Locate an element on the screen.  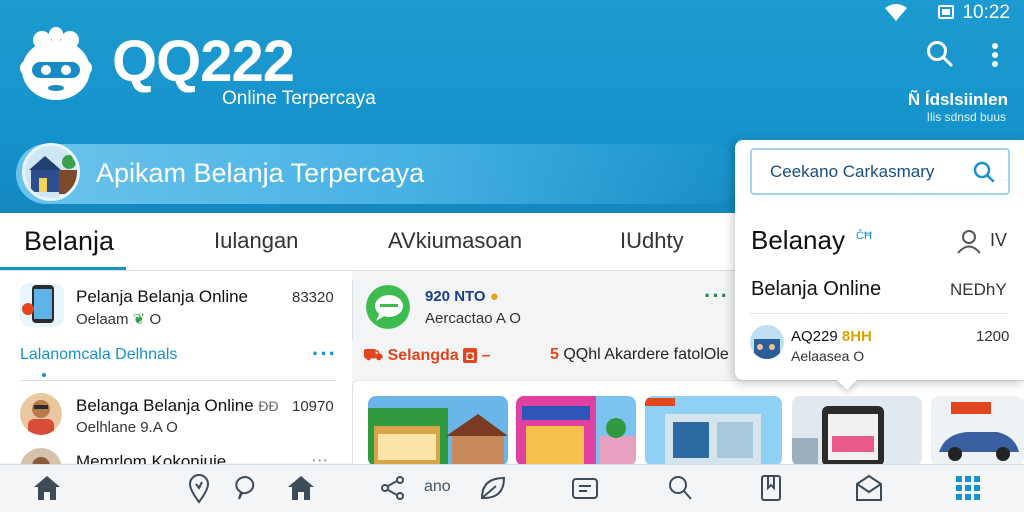
list-item-title: Belanga Belanja Online ĐĐ is located at coordinates (177, 406).